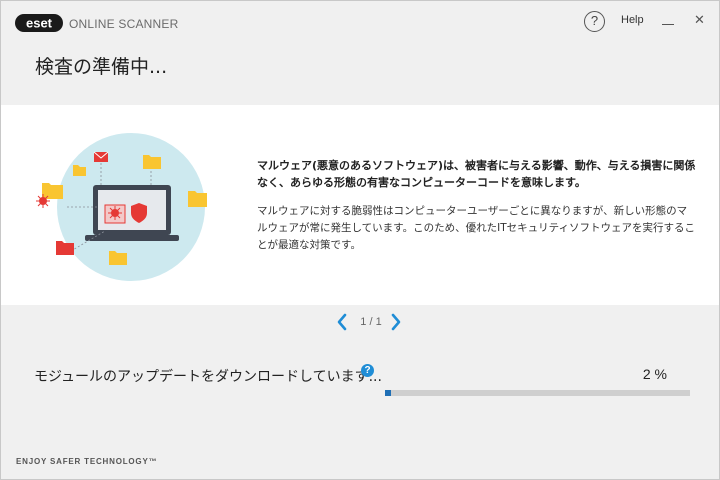 The width and height of the screenshot is (720, 480). What do you see at coordinates (632, 20) in the screenshot?
I see `help-link: Help` at bounding box center [632, 20].